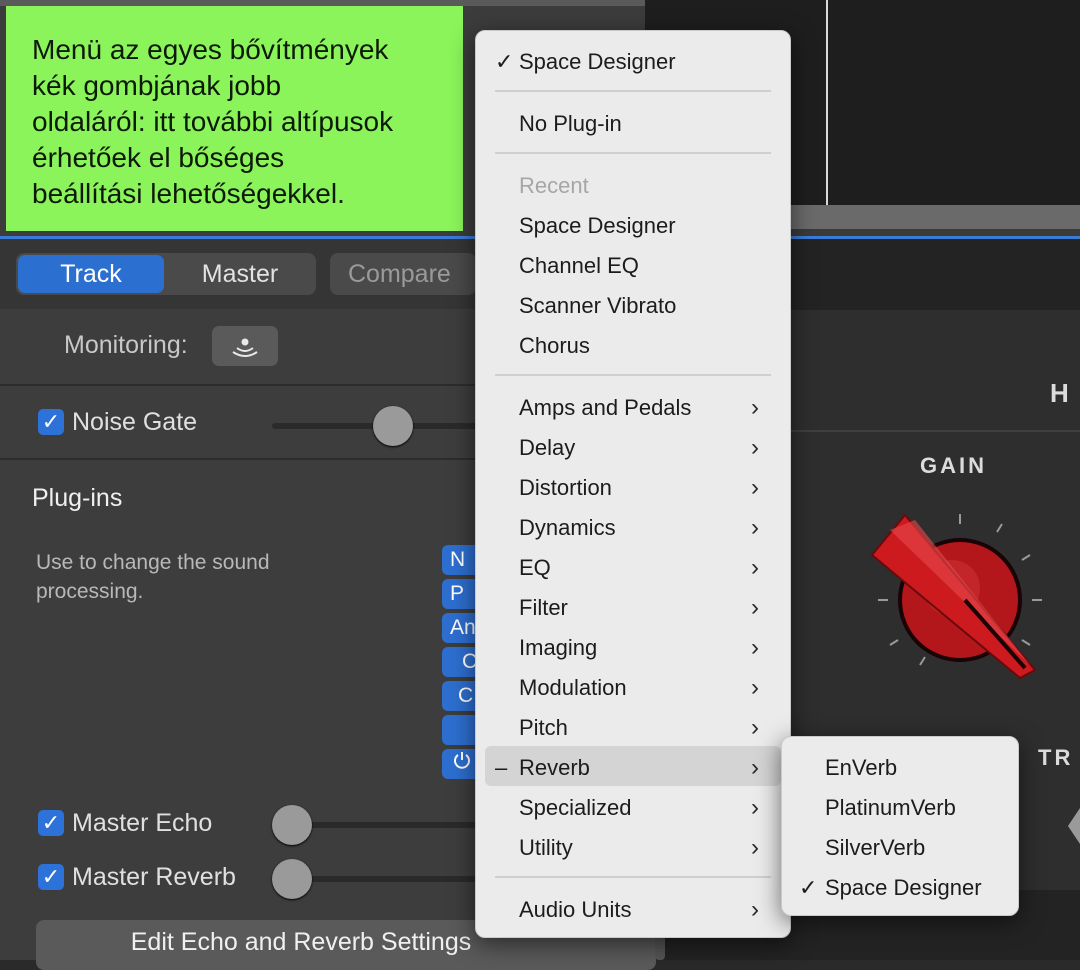  Describe the element at coordinates (188, 193) in the screenshot. I see `annotation-line: beállítási lehetőségekkel.` at that location.